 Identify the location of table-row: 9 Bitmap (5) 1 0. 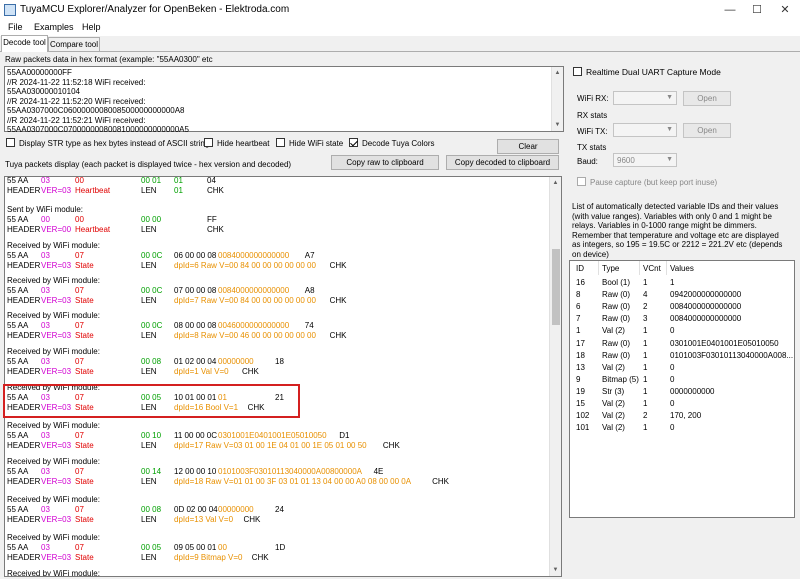
(682, 381).